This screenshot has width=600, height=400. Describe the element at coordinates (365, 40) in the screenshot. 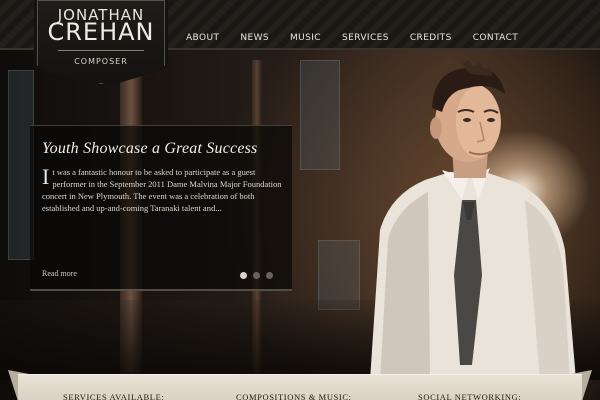

I see `nav-services: SERVICES` at that location.